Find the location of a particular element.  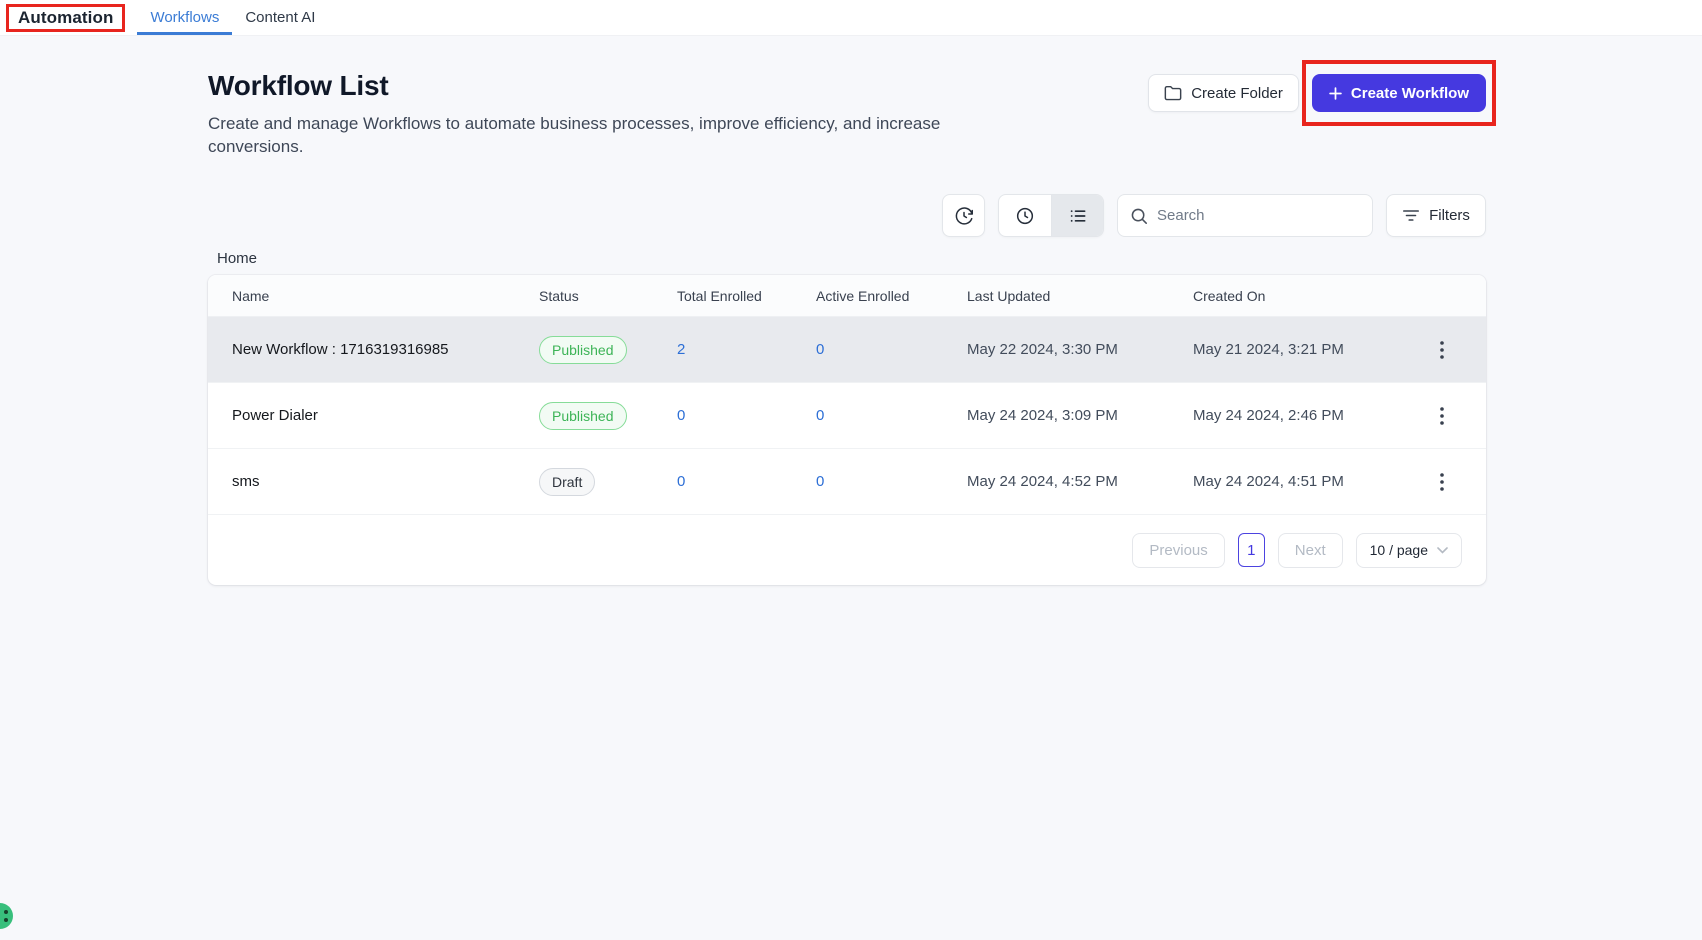

last-updated-value: May 24 2024, 3:09 PM is located at coordinates (1042, 415).